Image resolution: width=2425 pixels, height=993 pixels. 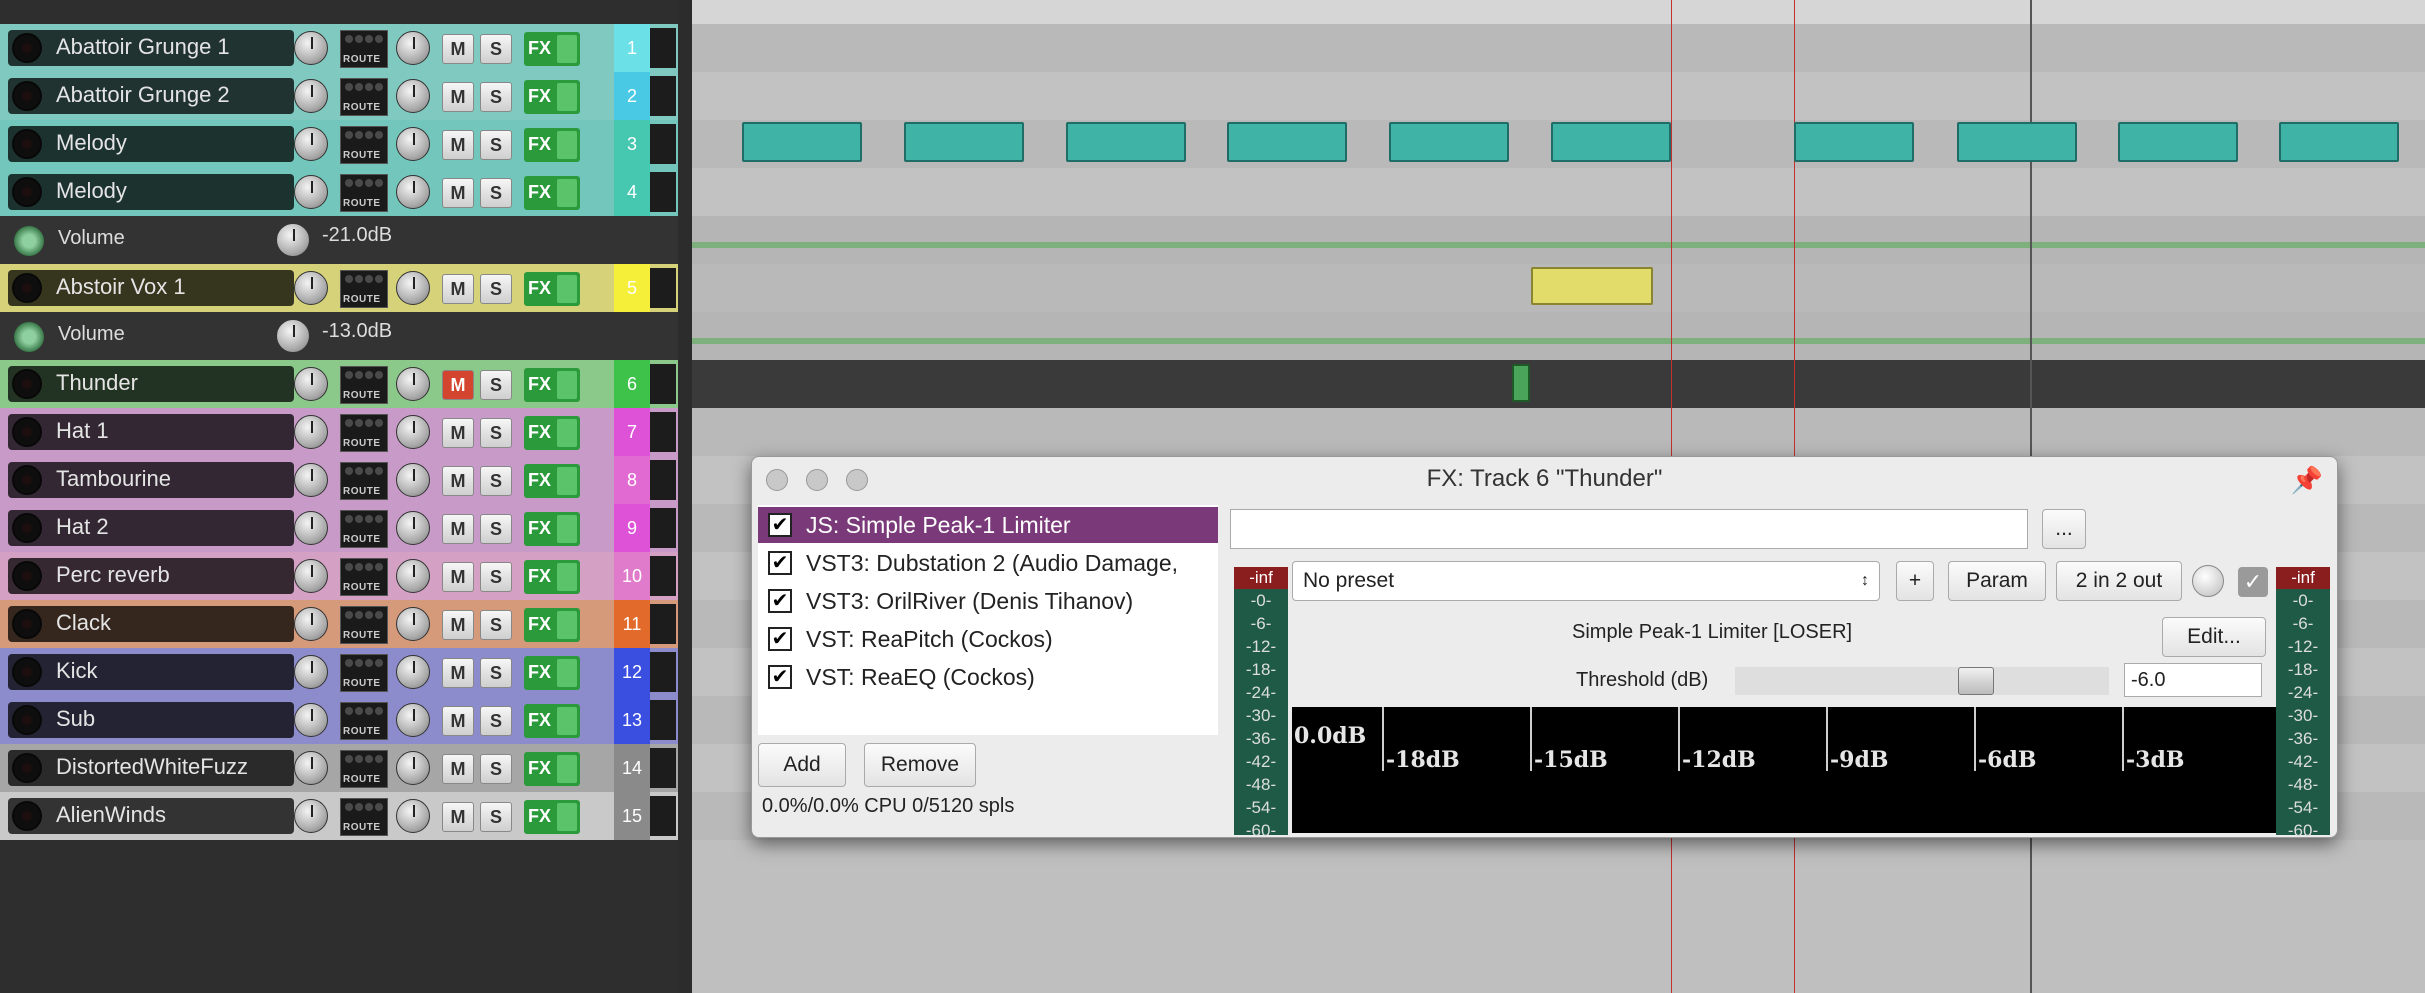 What do you see at coordinates (151, 144) in the screenshot?
I see `track-name-field: Melody` at bounding box center [151, 144].